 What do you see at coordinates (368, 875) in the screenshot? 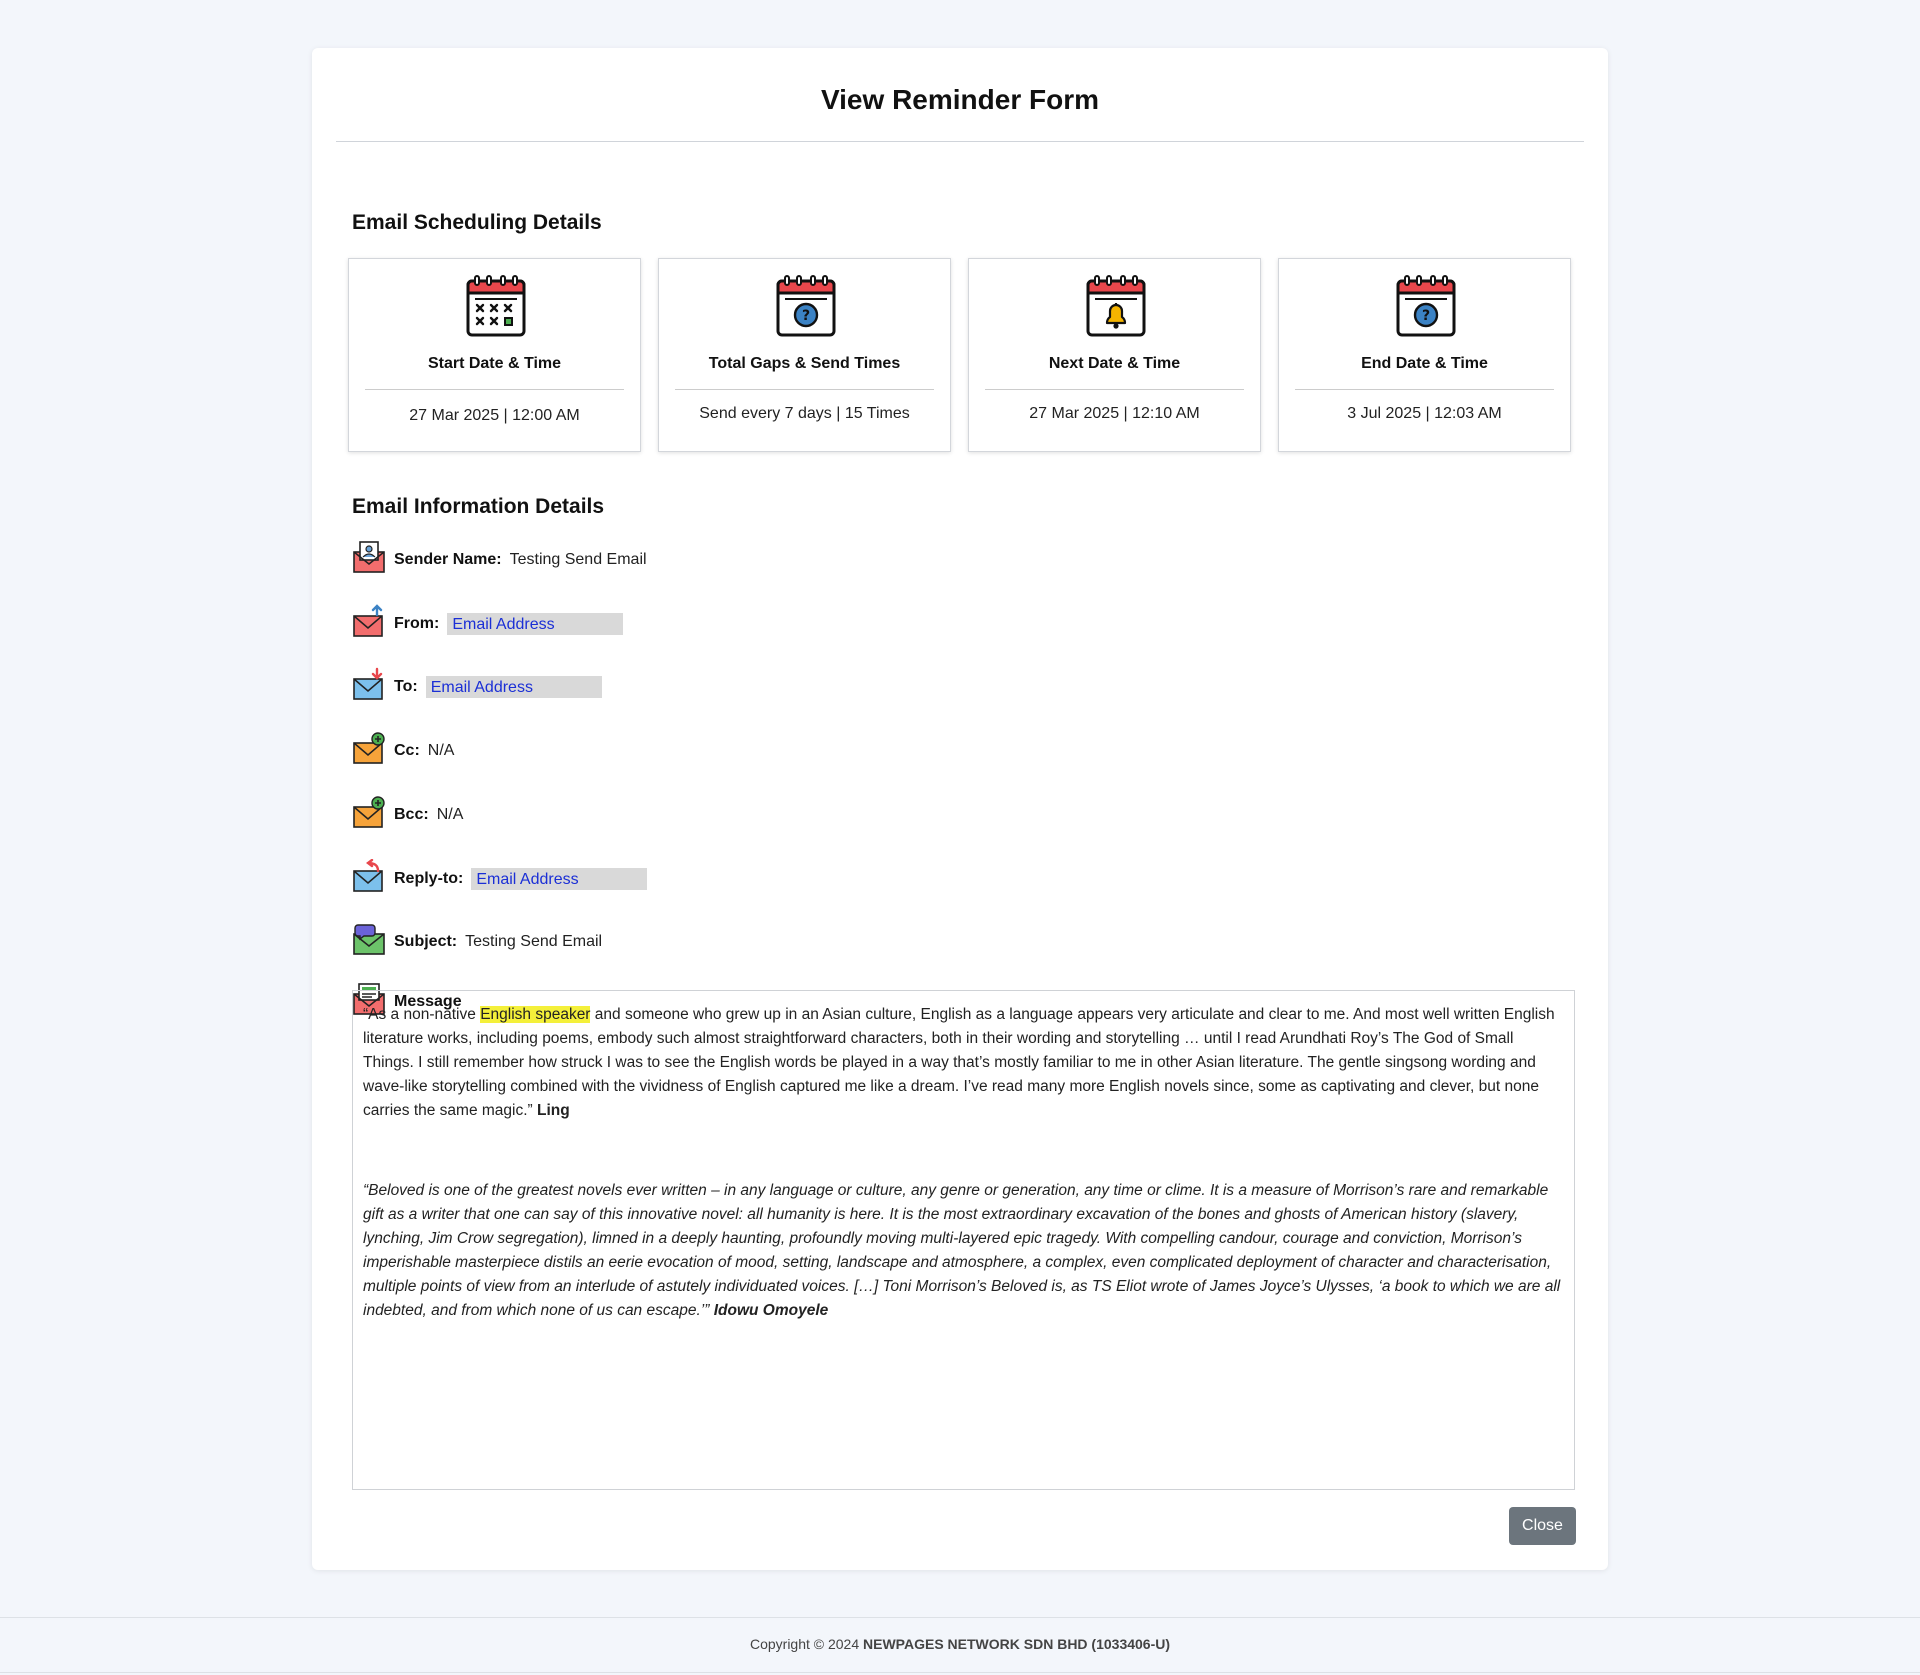
I see `reply-mail-icon` at bounding box center [368, 875].